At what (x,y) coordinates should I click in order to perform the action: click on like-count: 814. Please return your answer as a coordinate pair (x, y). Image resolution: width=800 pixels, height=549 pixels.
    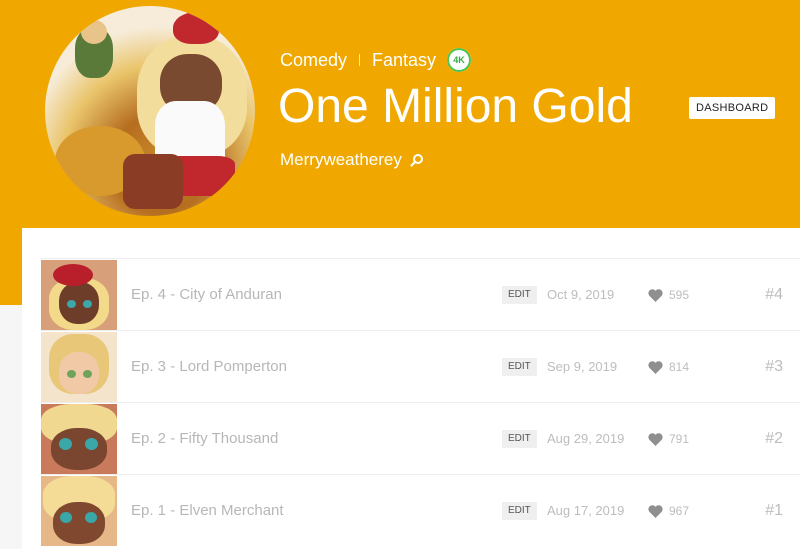
    Looking at the image, I should click on (668, 367).